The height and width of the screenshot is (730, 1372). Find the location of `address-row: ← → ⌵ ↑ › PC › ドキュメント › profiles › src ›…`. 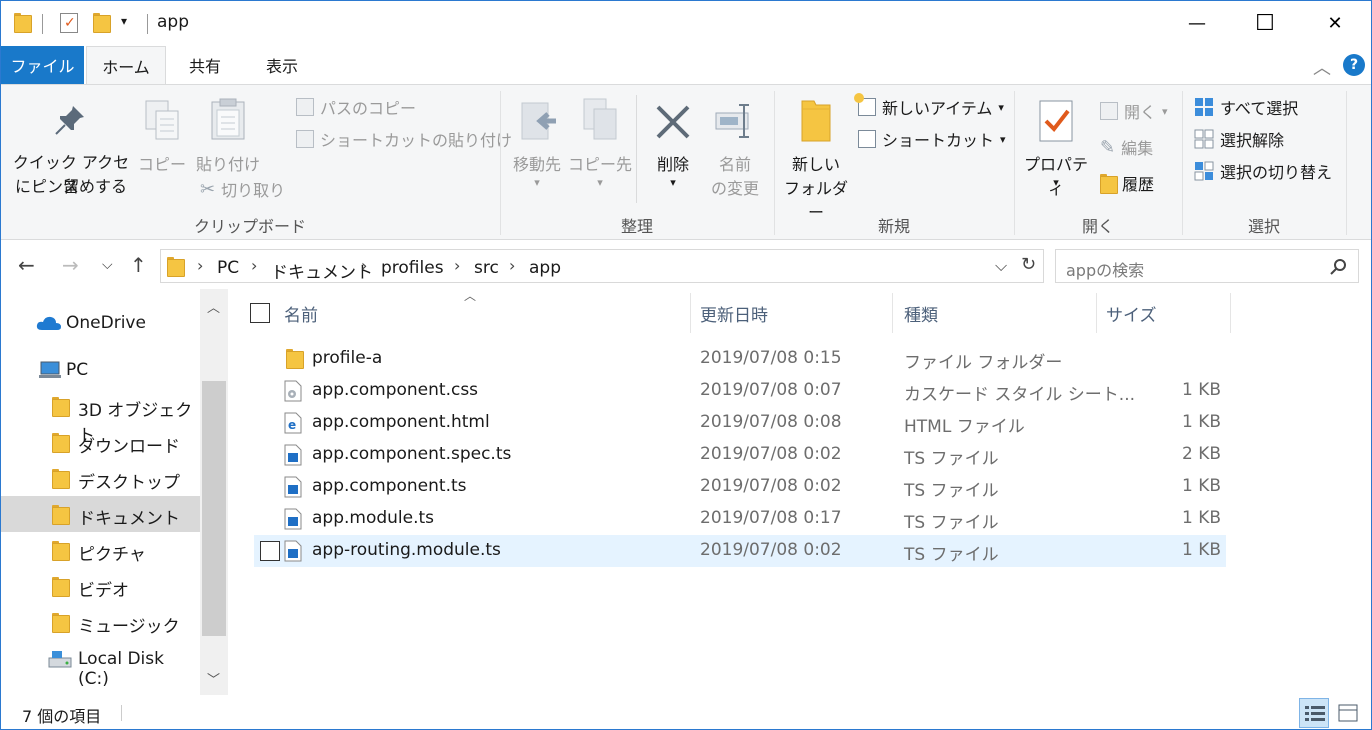

address-row: ← → ⌵ ↑ › PC › ドキュメント › profiles › src ›… is located at coordinates (686, 265).